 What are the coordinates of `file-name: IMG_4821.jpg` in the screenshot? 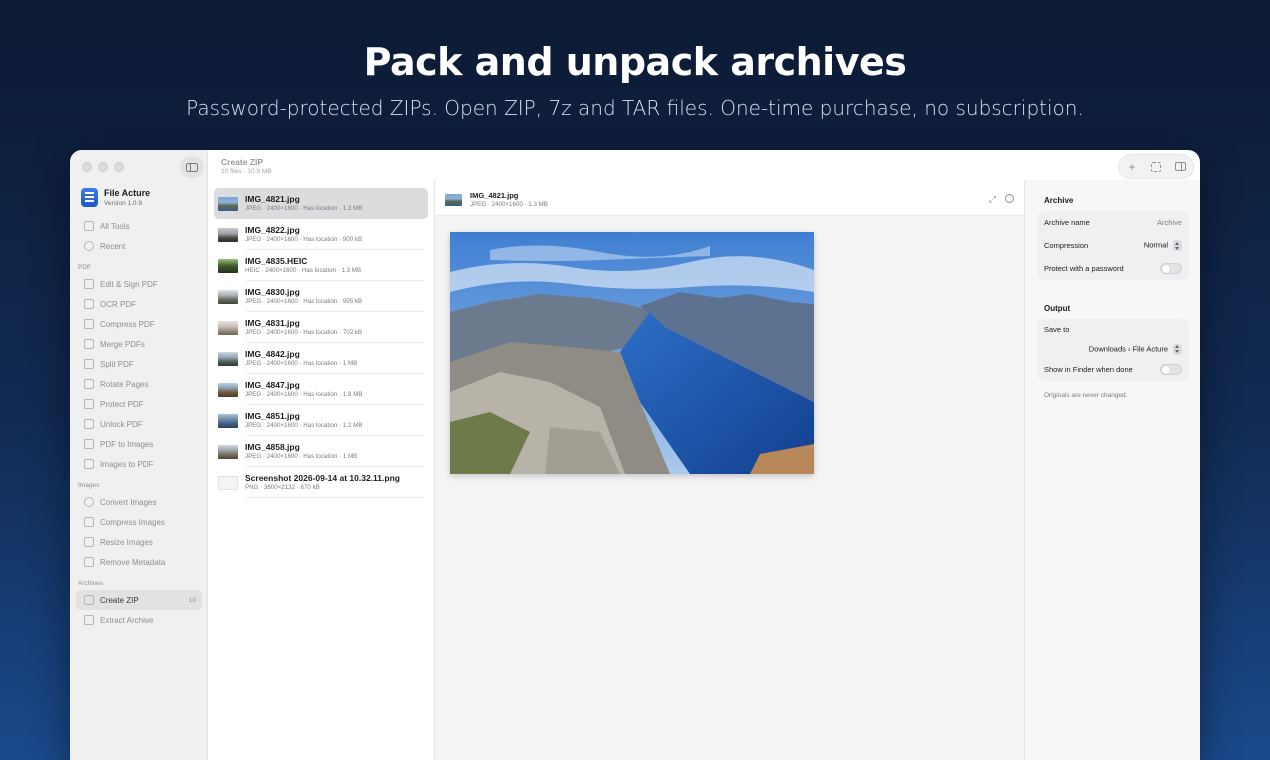 It's located at (272, 198).